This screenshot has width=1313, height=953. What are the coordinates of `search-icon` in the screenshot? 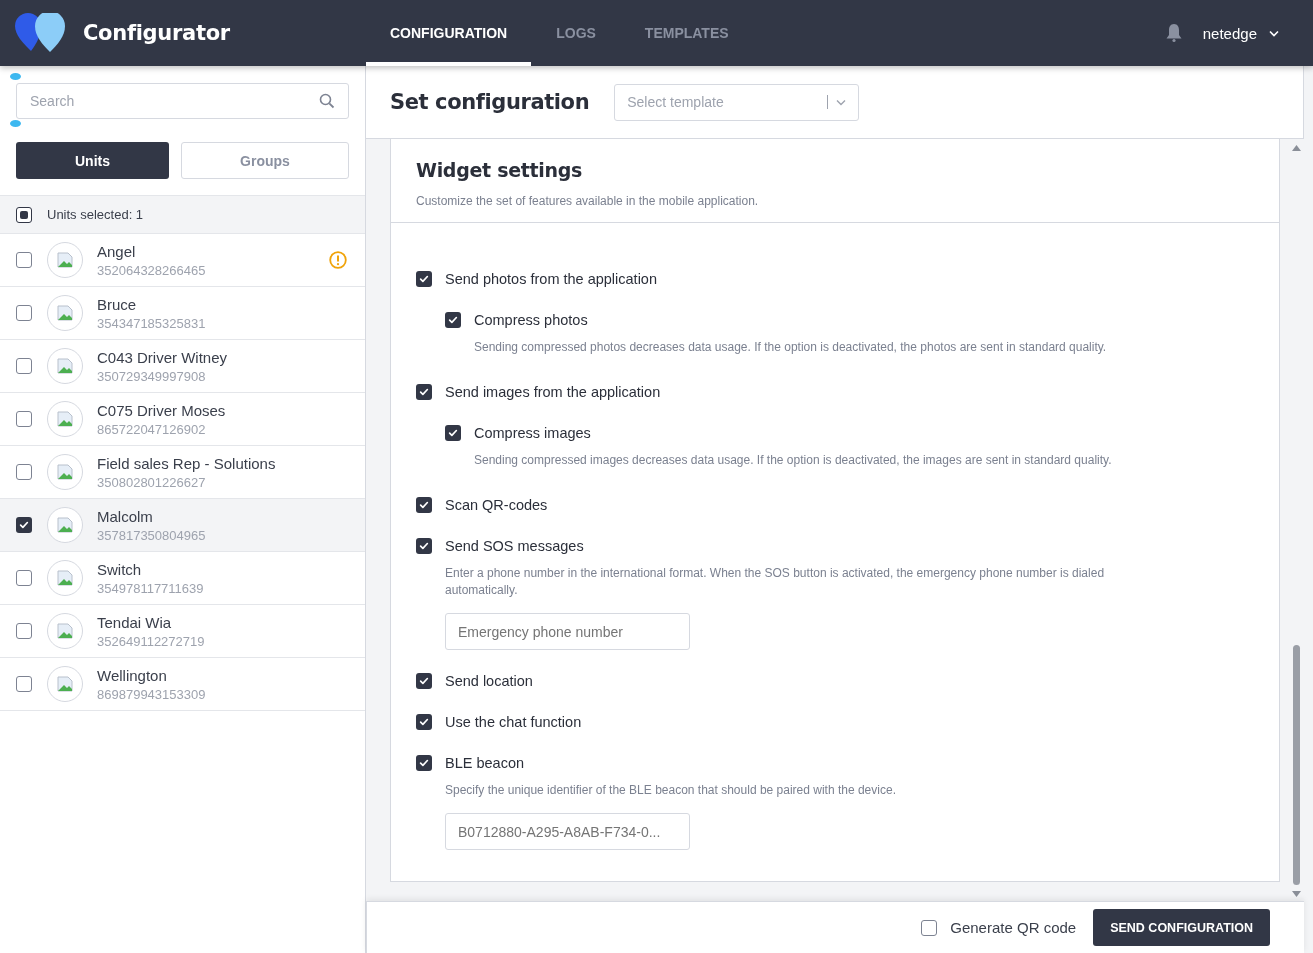 It's located at (327, 101).